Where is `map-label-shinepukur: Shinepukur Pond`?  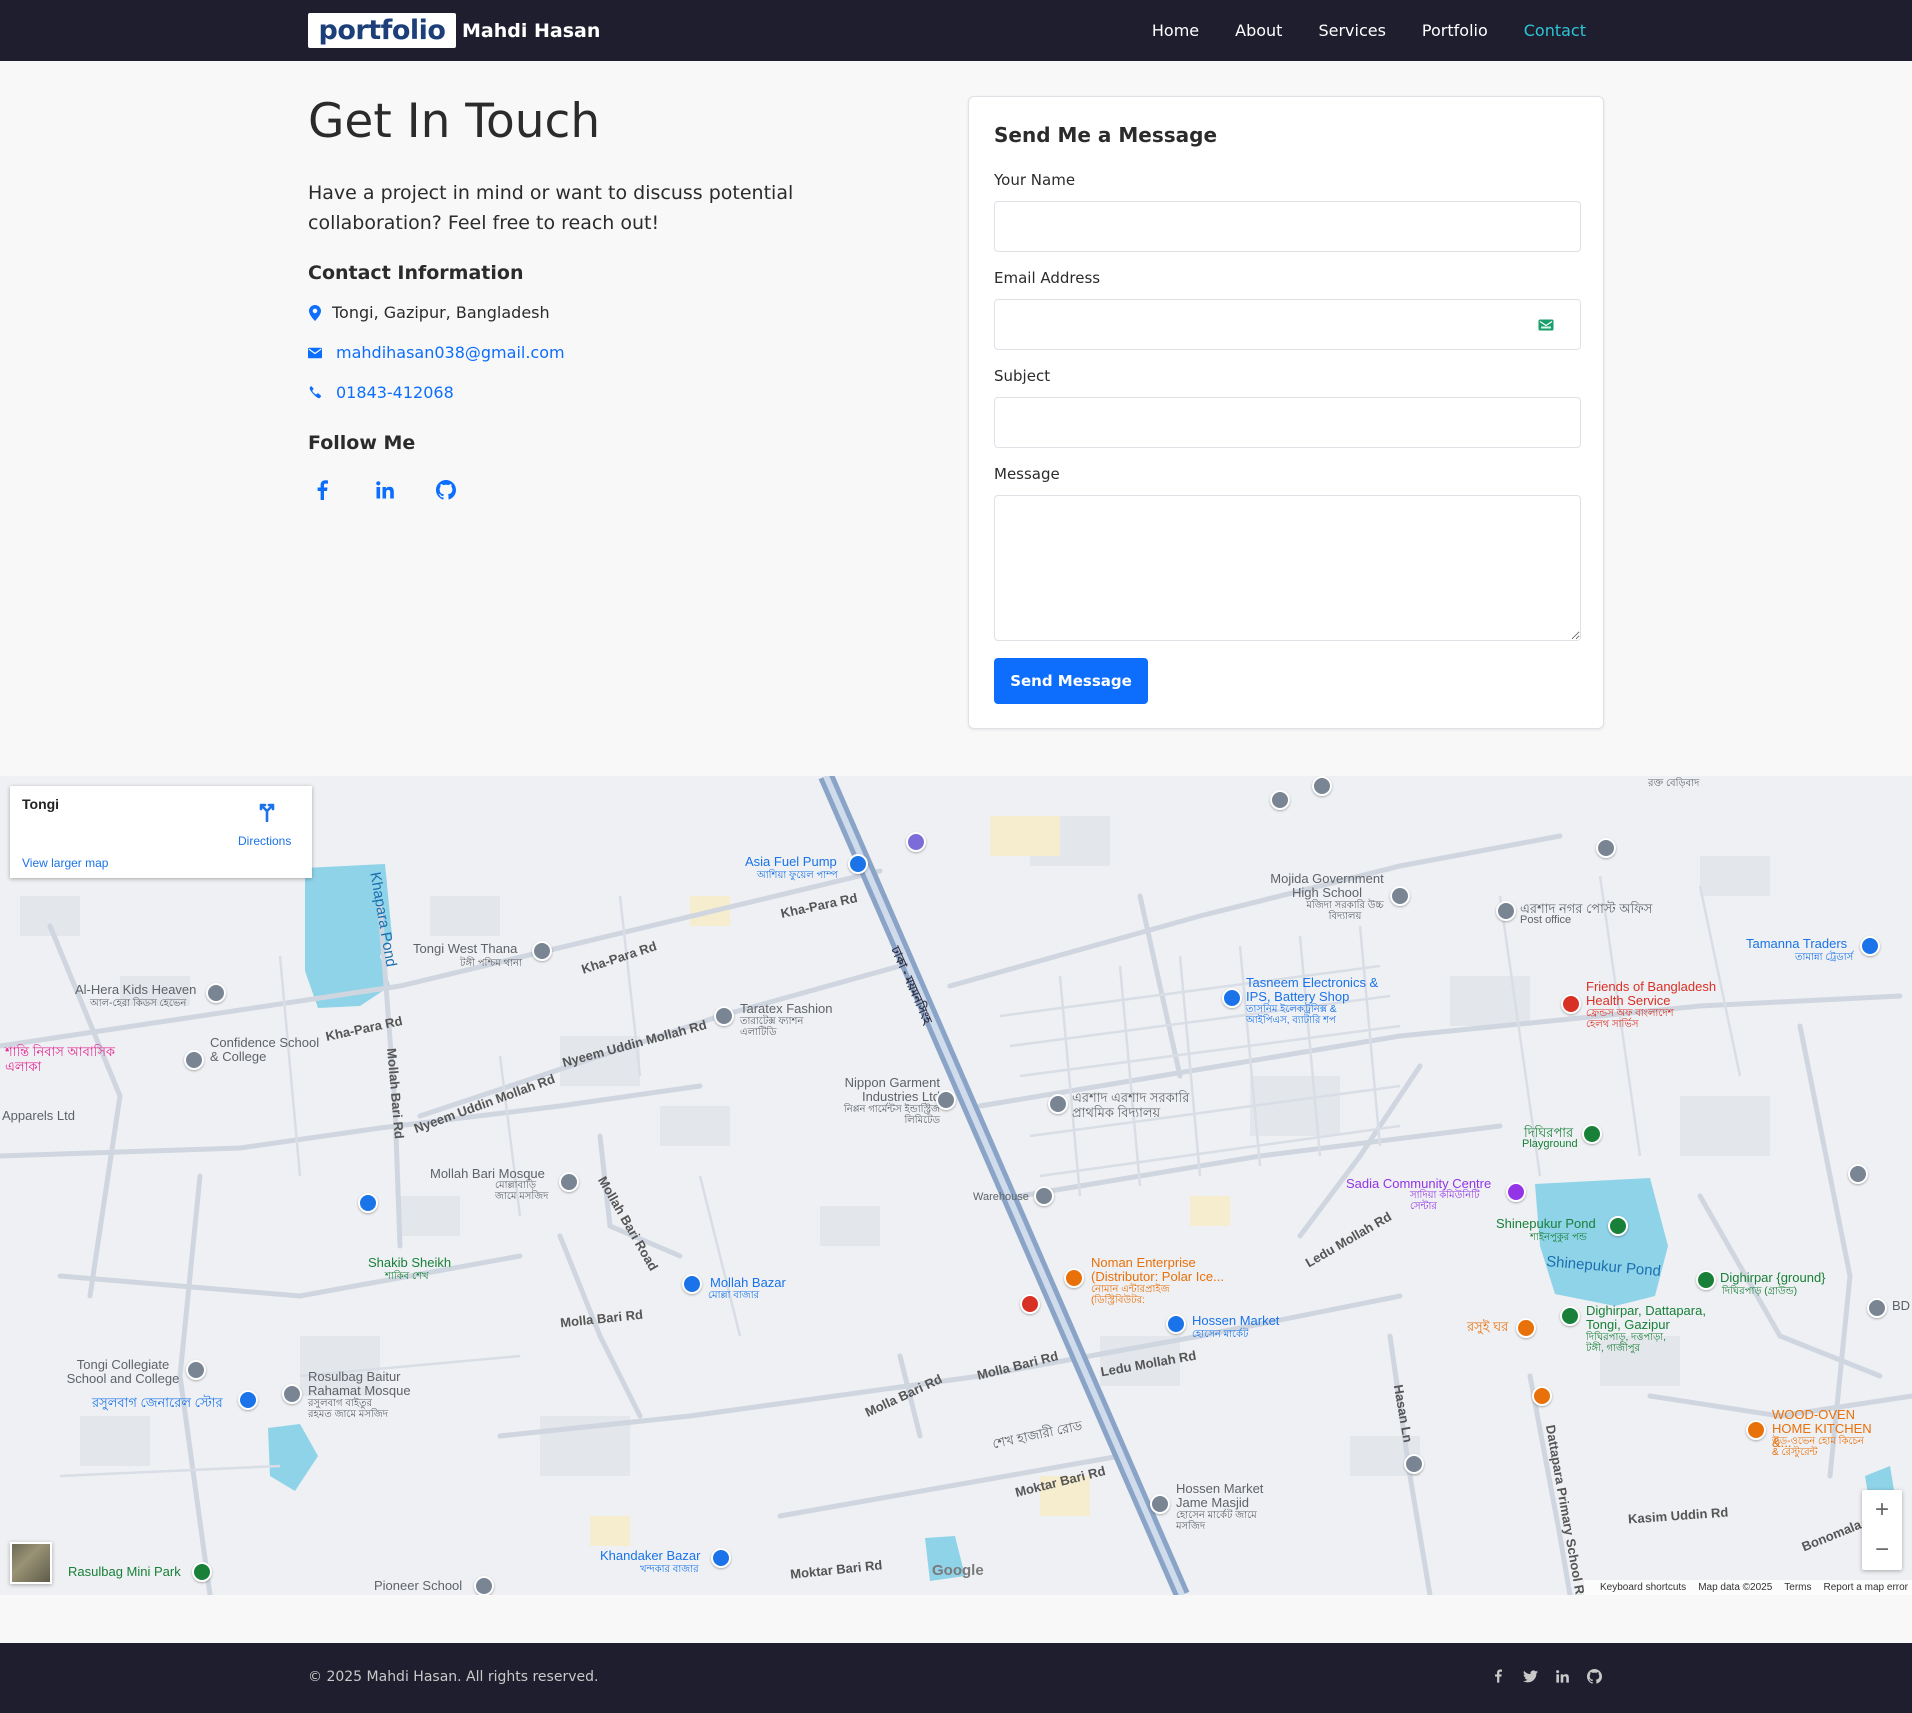
map-label-shinepukur: Shinepukur Pond is located at coordinates (1546, 1223).